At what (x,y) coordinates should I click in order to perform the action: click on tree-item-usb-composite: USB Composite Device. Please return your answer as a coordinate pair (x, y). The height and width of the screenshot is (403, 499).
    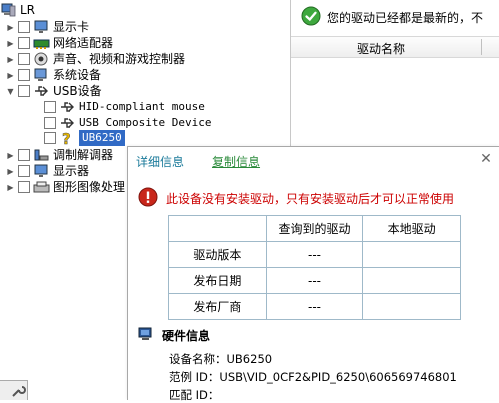
    Looking at the image, I should click on (127, 123).